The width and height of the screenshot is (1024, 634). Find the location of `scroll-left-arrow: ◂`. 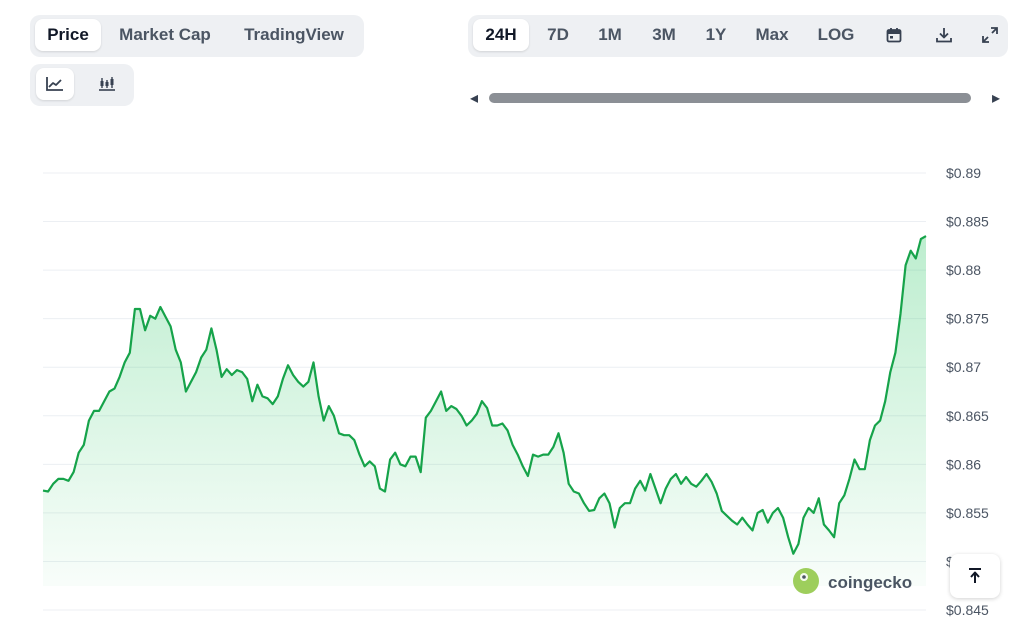

scroll-left-arrow: ◂ is located at coordinates (474, 98).